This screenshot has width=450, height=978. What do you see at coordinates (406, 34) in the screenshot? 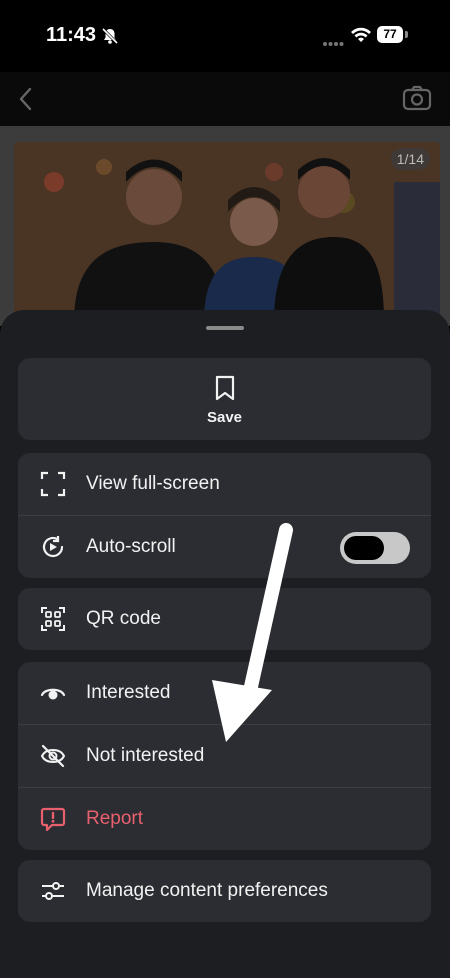
I see `battery-icon` at bounding box center [406, 34].